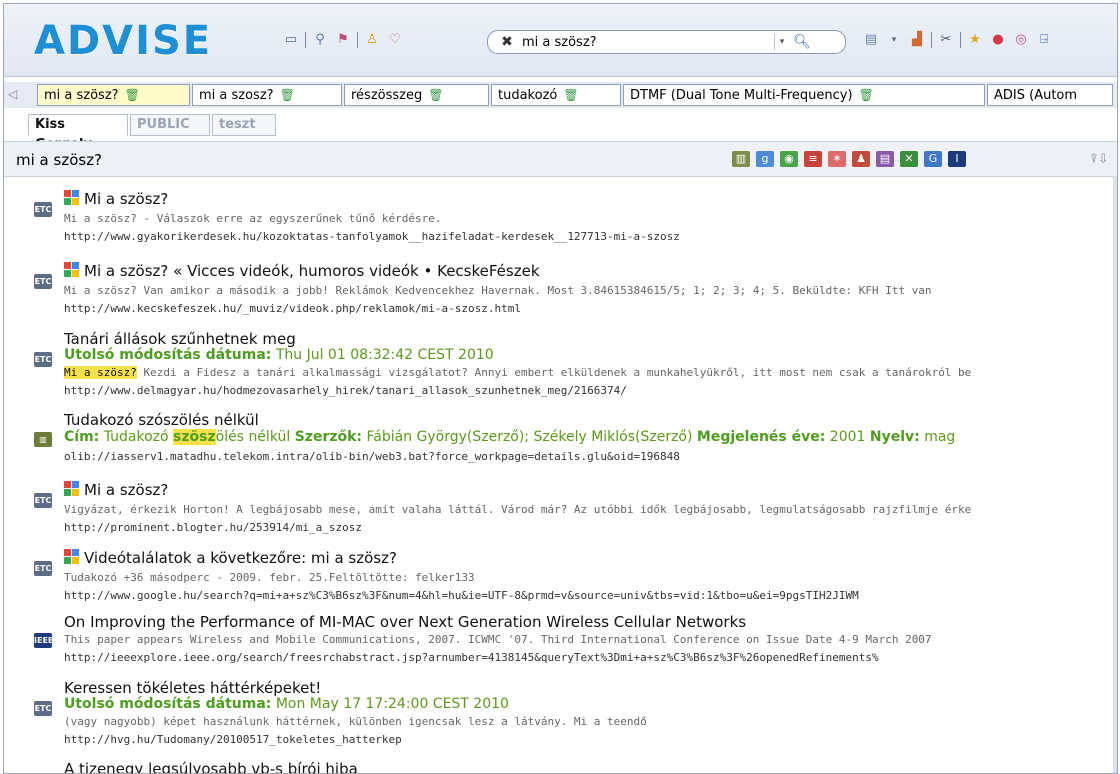  I want to click on google-apps-icon: G, so click(933, 159).